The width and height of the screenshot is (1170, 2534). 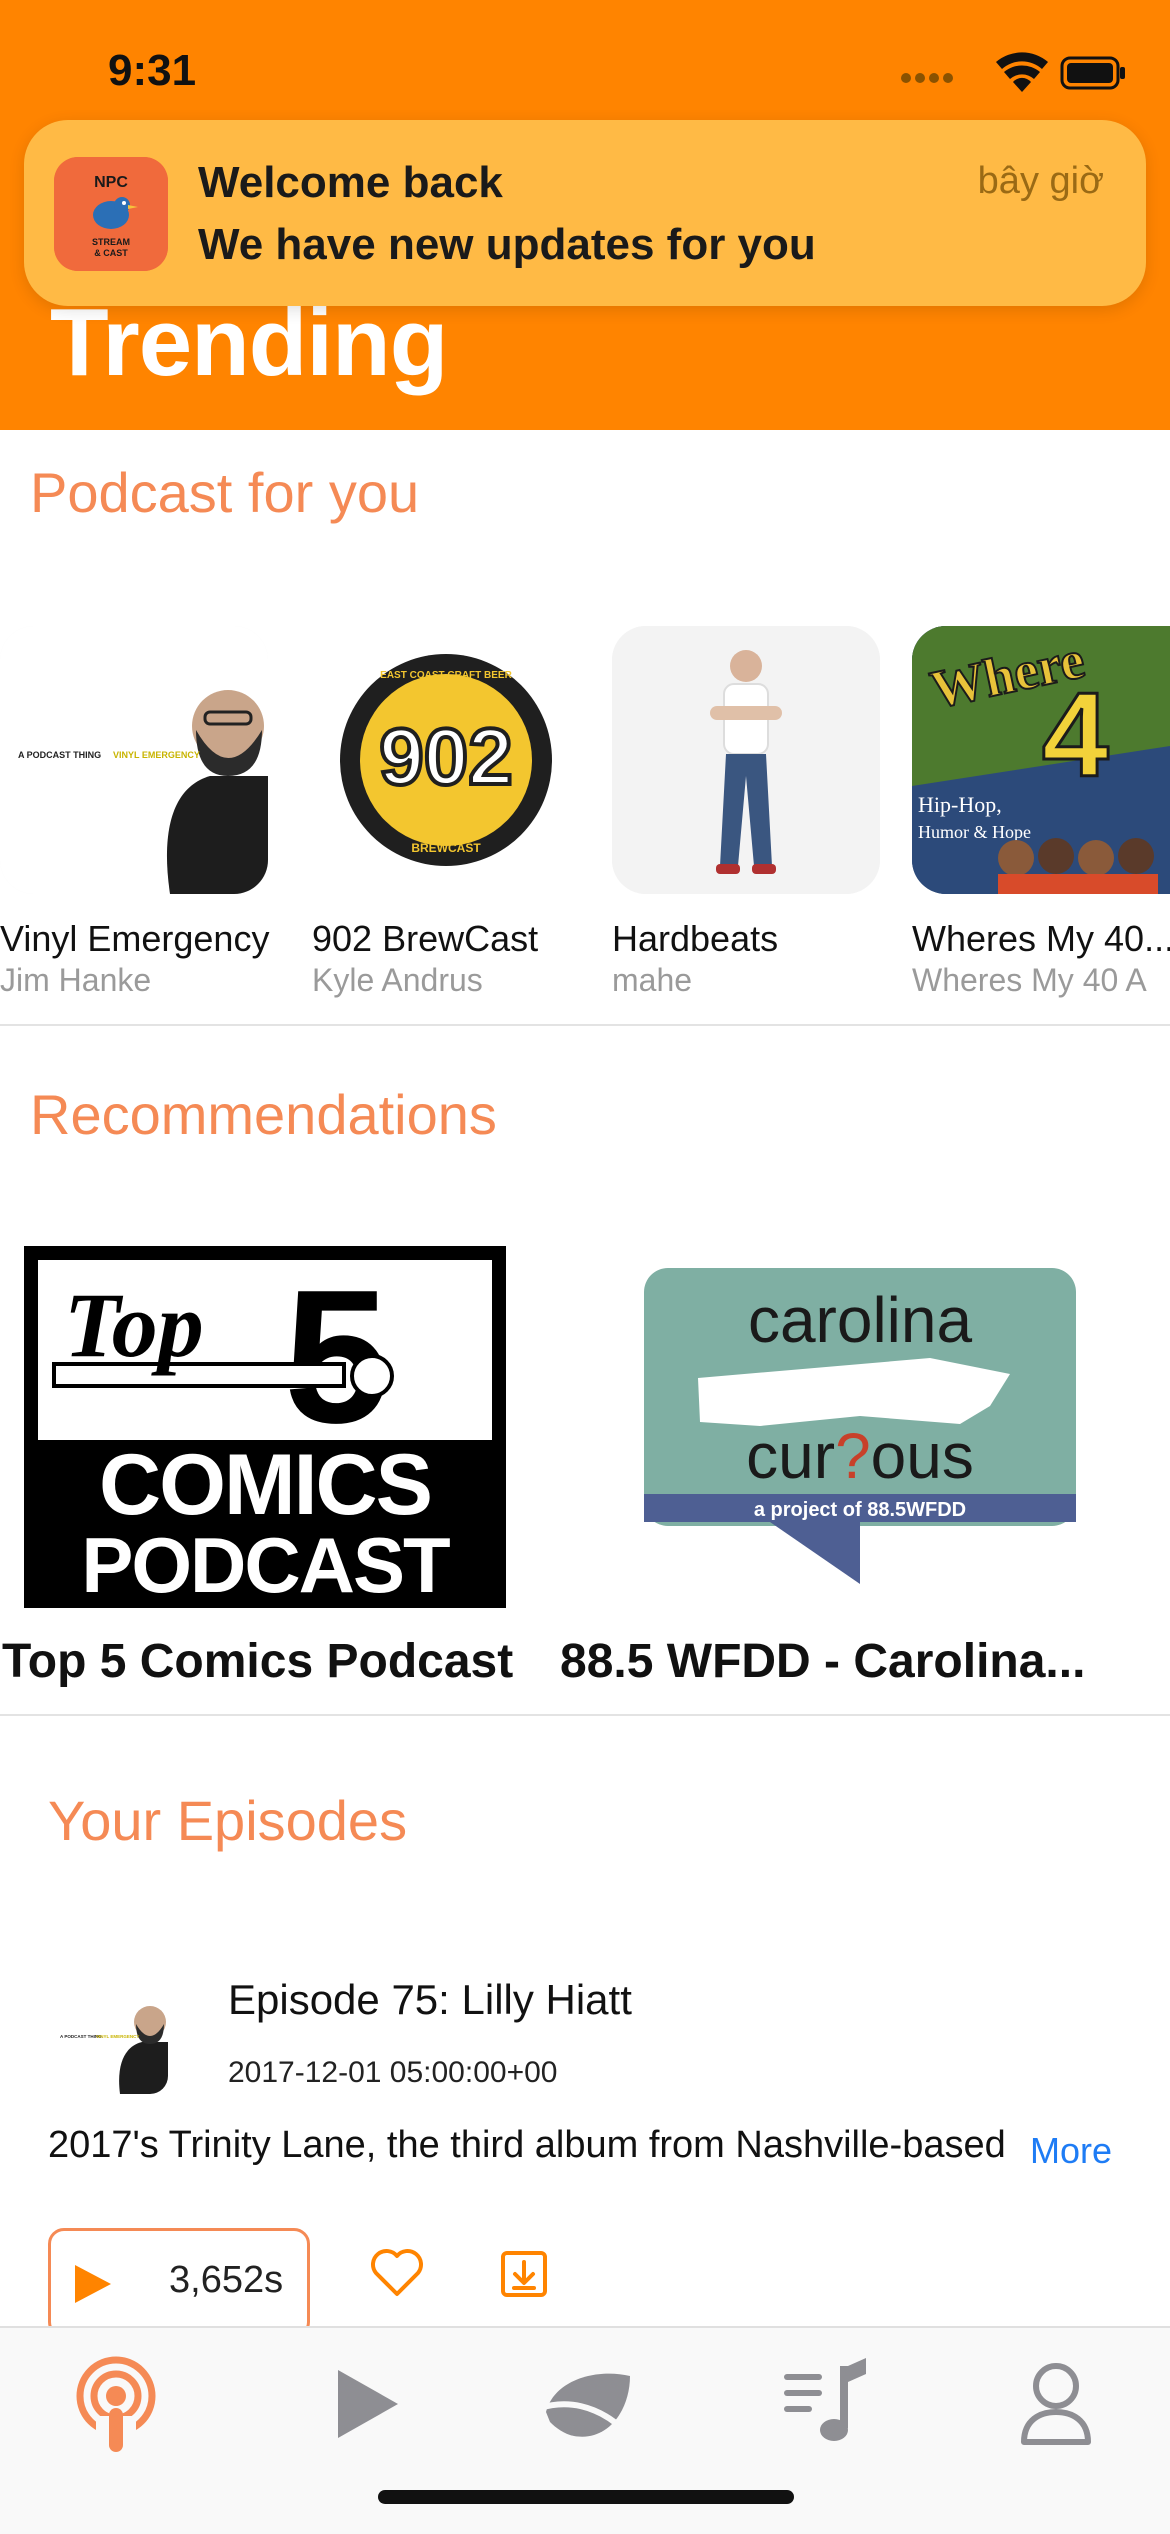 I want to click on svg-text: STREAM, so click(x=111, y=242).